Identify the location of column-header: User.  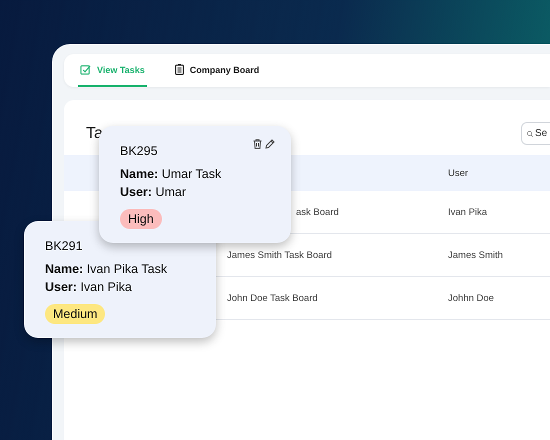
(498, 173).